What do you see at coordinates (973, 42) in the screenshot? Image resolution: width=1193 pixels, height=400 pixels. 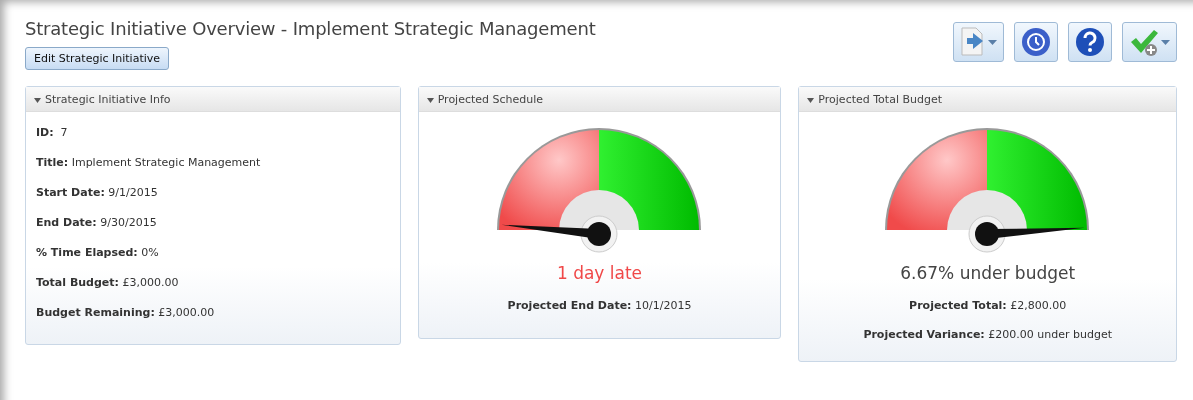 I see `document-arrow-icon` at bounding box center [973, 42].